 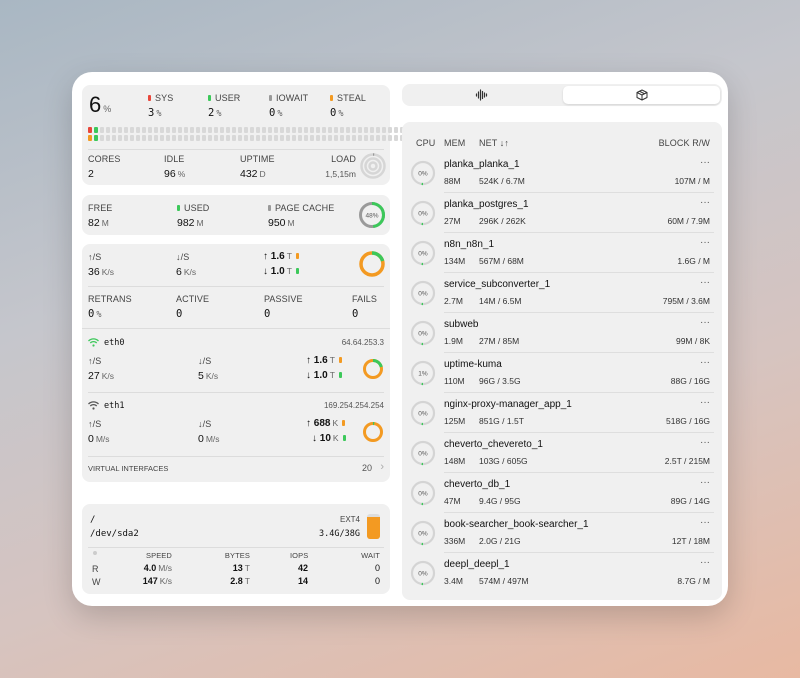 What do you see at coordinates (280, 114) in the screenshot?
I see `iowait-unit: %` at bounding box center [280, 114].